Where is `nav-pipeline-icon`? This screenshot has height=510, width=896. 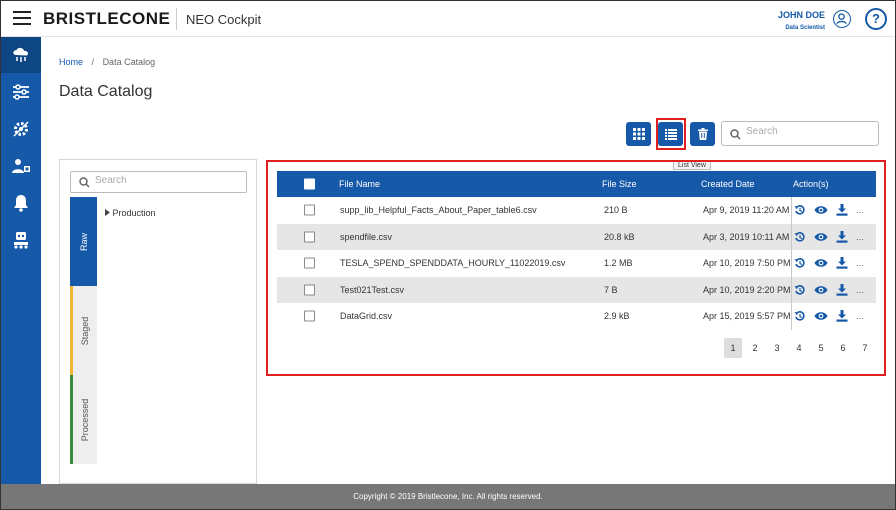 nav-pipeline-icon is located at coordinates (21, 92).